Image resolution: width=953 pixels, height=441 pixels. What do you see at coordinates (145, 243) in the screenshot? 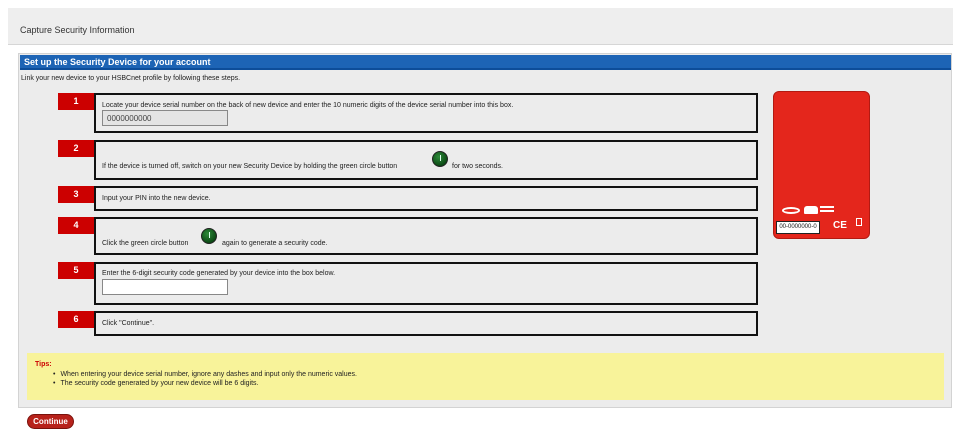
I see `step-4-text: Click the green circle button` at bounding box center [145, 243].